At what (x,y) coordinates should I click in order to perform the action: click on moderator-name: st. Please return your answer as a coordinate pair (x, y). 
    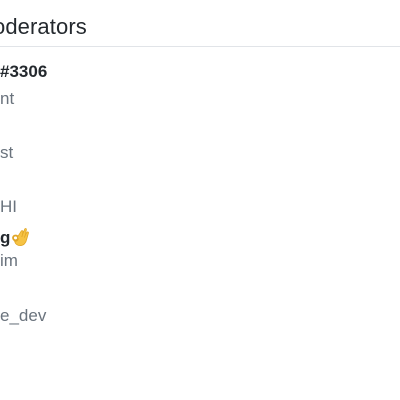
    Looking at the image, I should click on (7, 152).